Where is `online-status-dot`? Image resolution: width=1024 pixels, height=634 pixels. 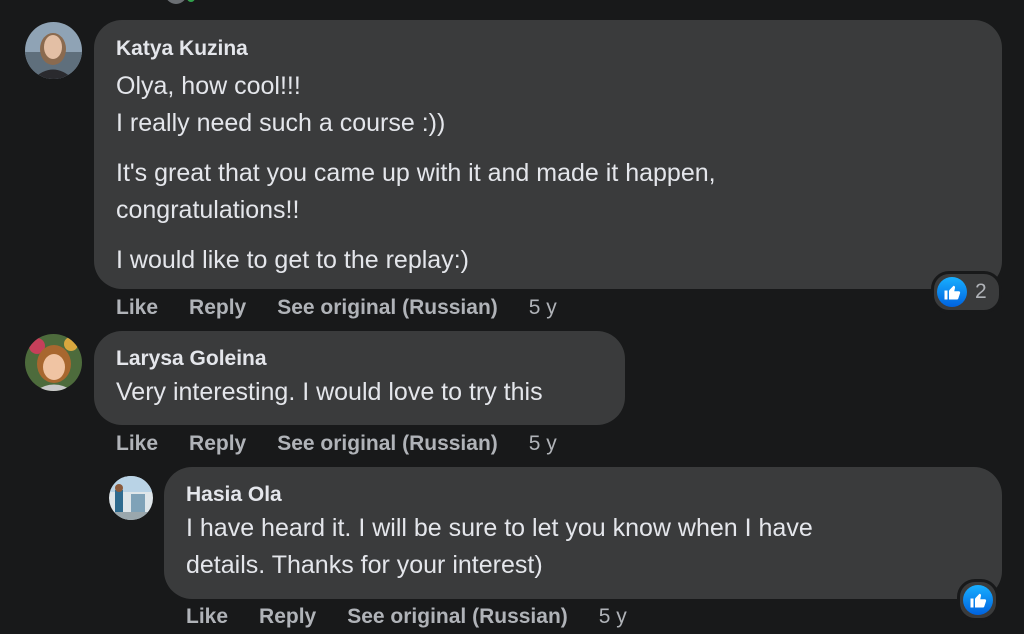
online-status-dot is located at coordinates (191, 1).